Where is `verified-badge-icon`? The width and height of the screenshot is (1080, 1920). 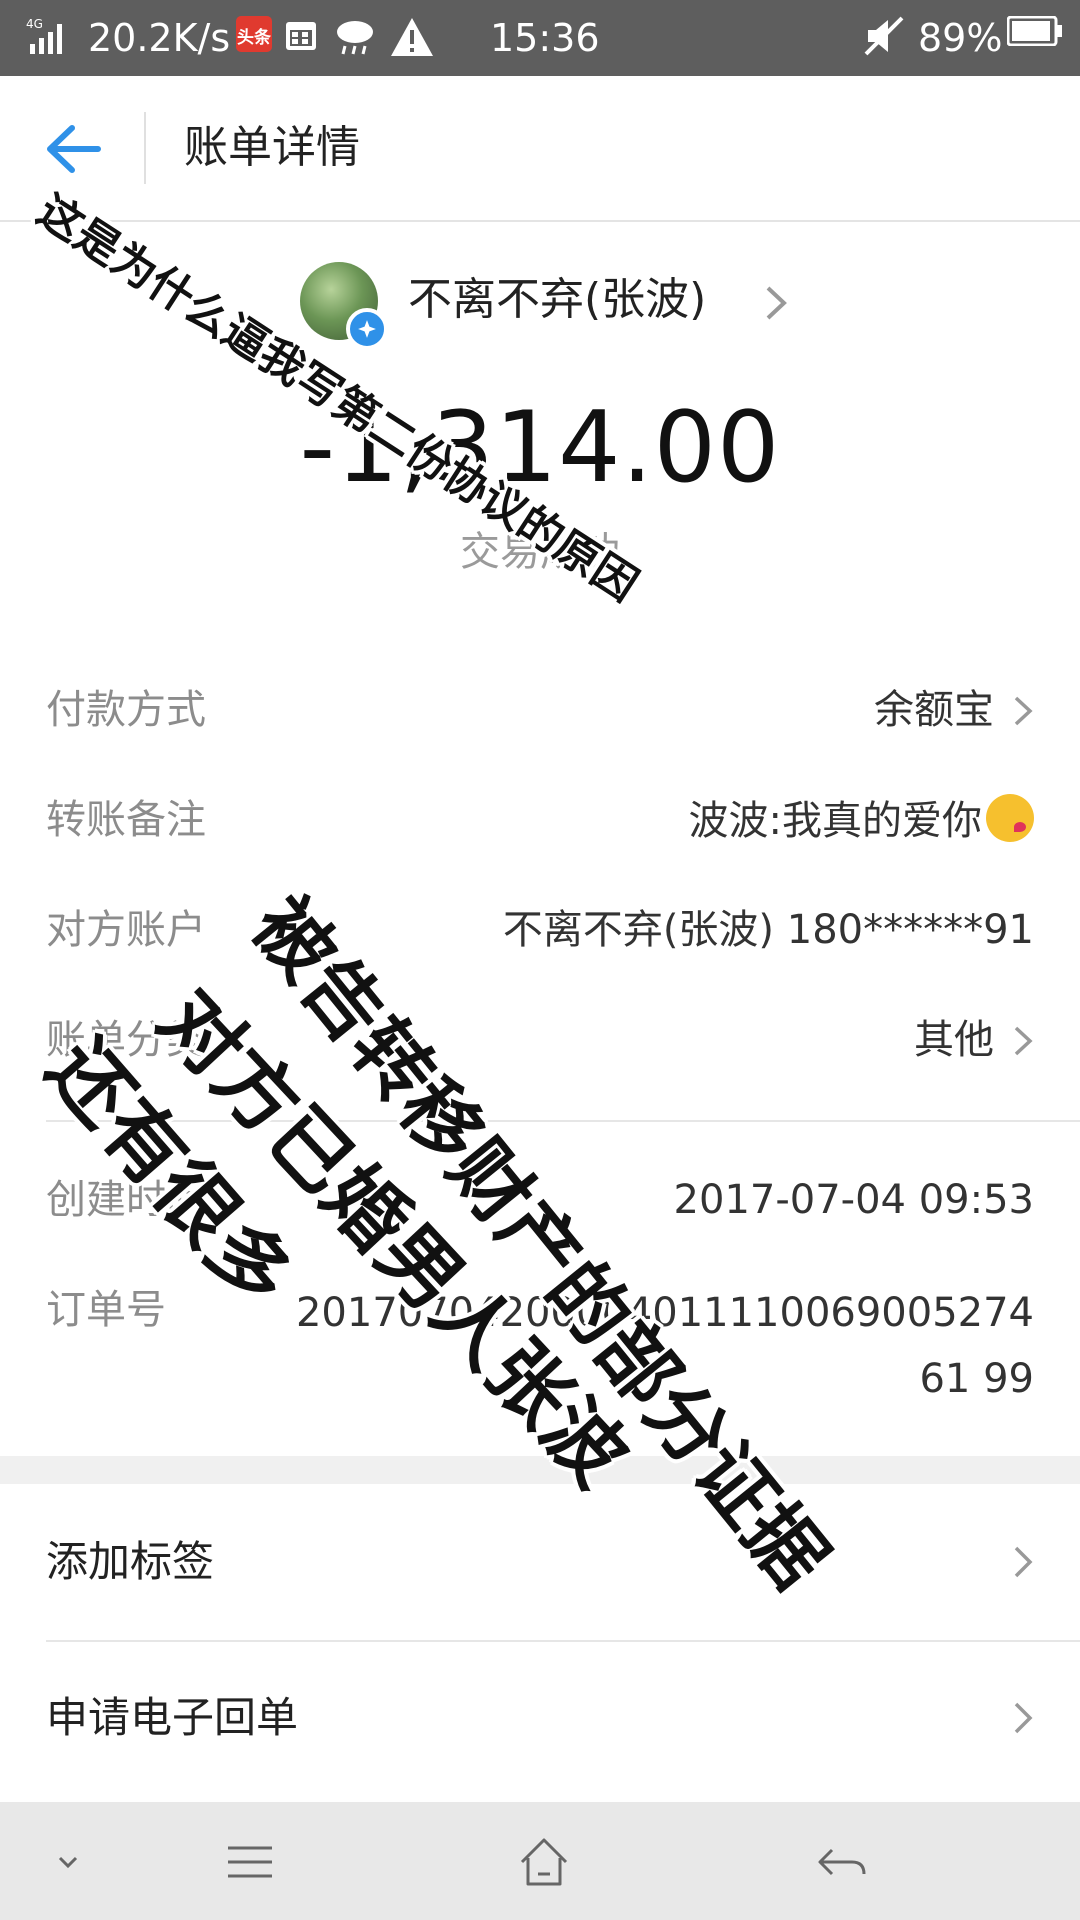
verified-badge-icon is located at coordinates (367, 329).